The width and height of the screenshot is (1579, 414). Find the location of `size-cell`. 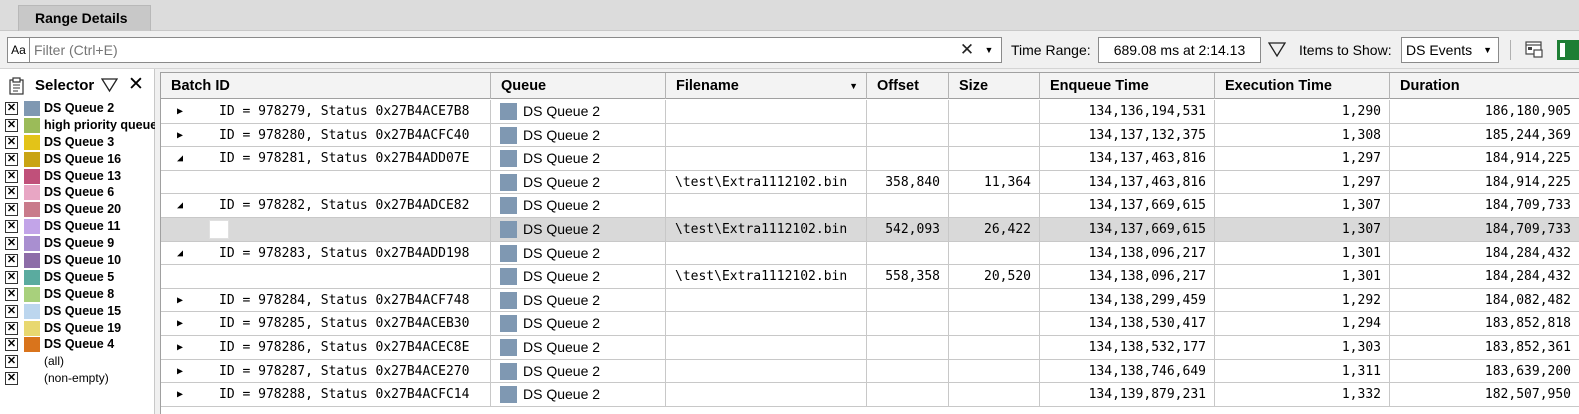

size-cell is located at coordinates (994, 371).